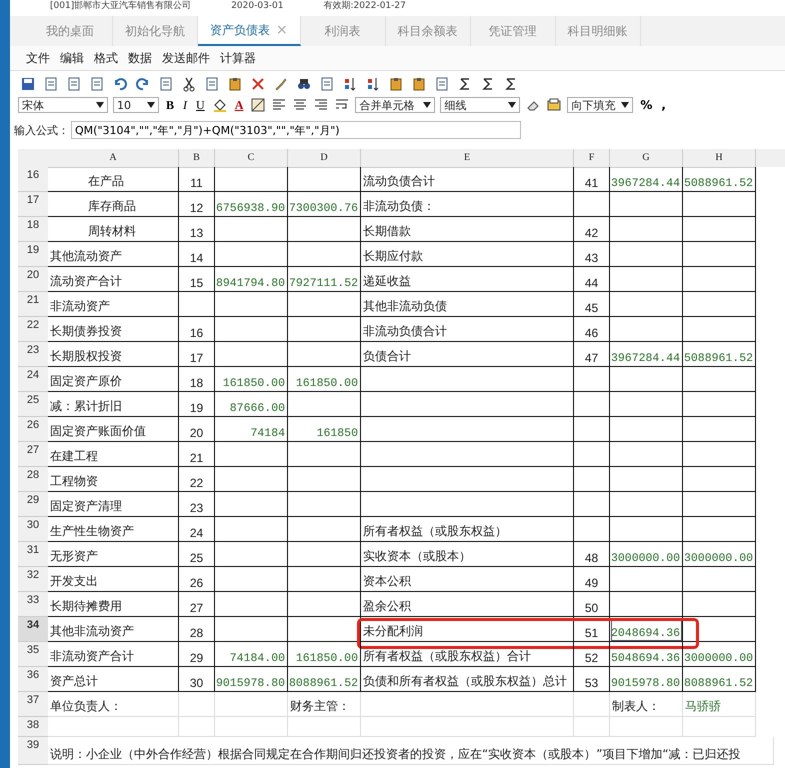  Describe the element at coordinates (113, 604) in the screenshot. I see `table-cell: 长期待摊费用` at that location.